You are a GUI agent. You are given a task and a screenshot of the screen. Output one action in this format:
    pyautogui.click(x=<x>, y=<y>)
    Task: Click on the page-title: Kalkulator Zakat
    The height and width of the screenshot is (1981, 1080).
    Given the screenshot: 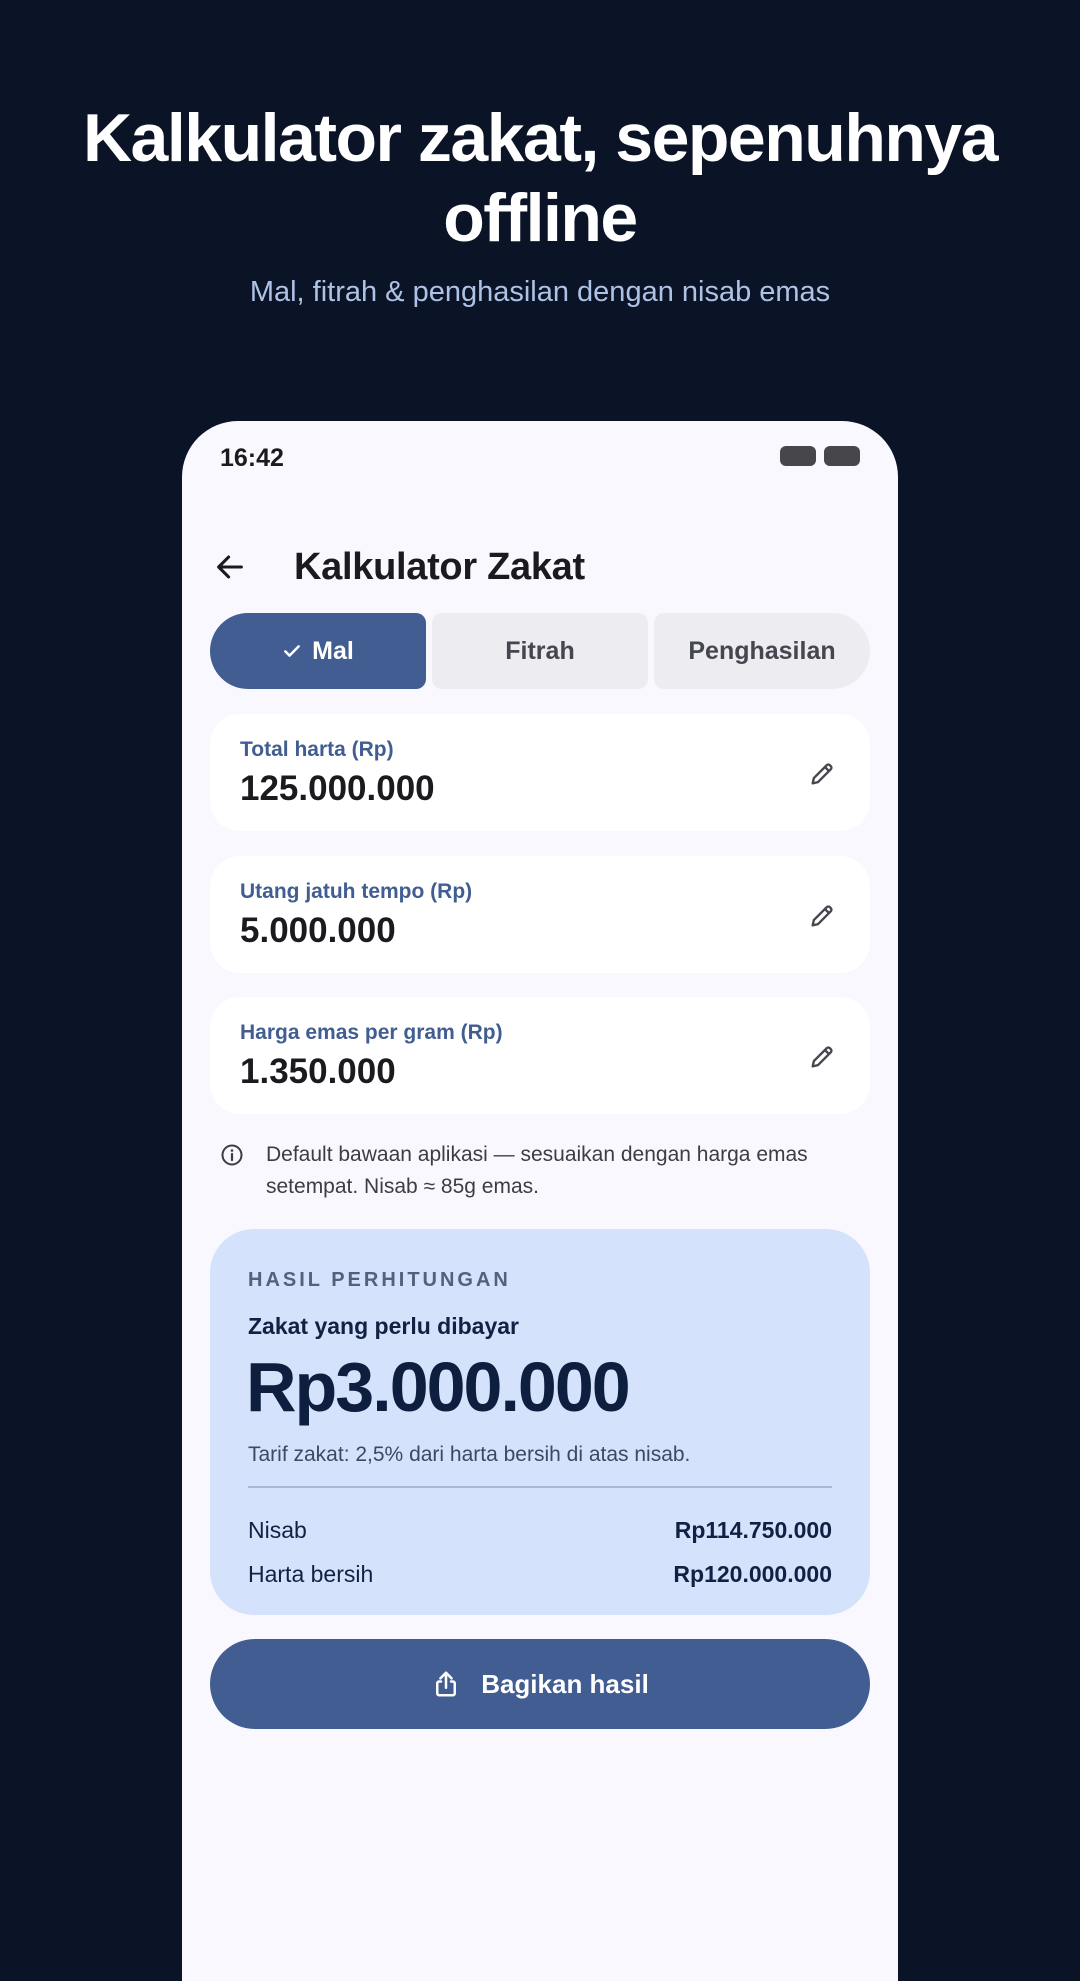 What is the action you would take?
    pyautogui.click(x=439, y=567)
    